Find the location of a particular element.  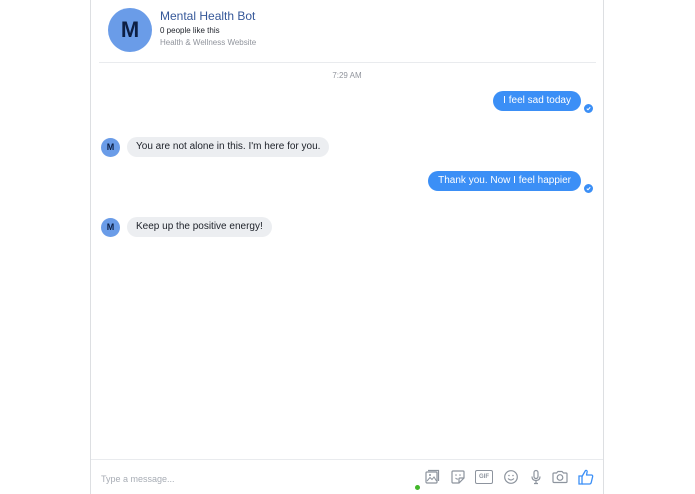

message-input is located at coordinates (251, 479).